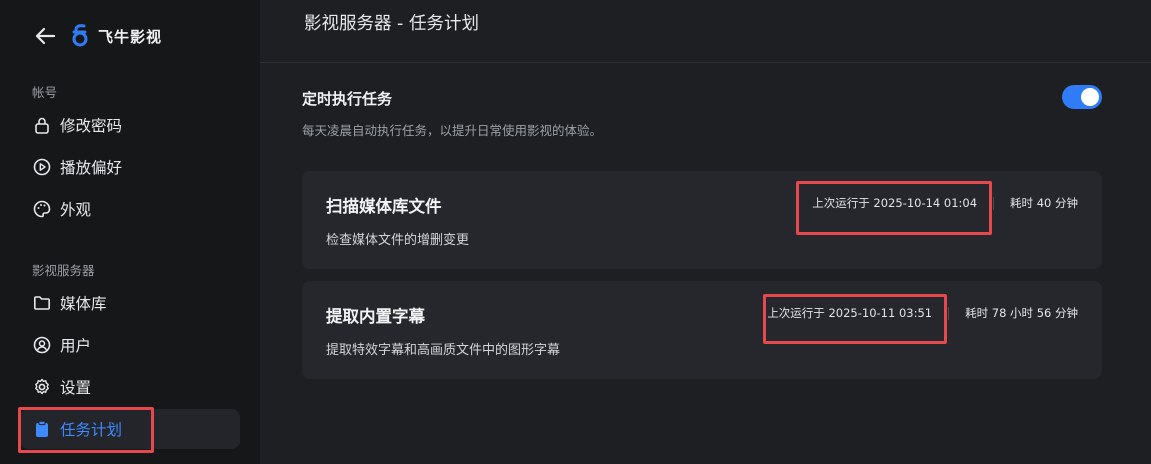 Image resolution: width=1151 pixels, height=464 pixels. What do you see at coordinates (42, 429) in the screenshot?
I see `clipboard-icon` at bounding box center [42, 429].